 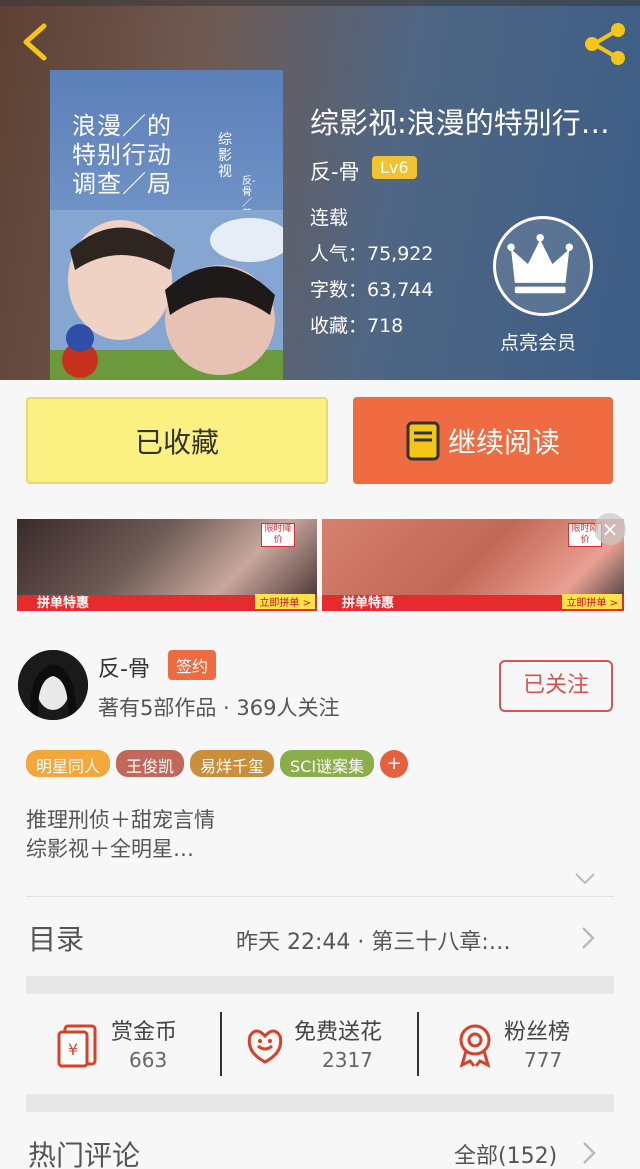 I want to click on add-tag-button: +, so click(x=394, y=764).